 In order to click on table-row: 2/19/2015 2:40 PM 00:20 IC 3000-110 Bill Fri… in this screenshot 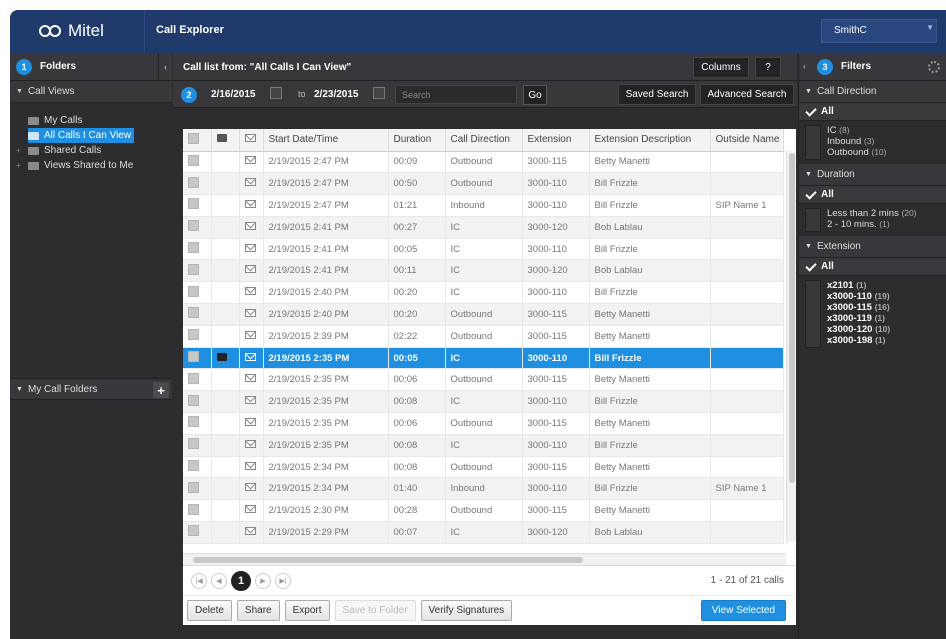, I will do `click(483, 293)`.